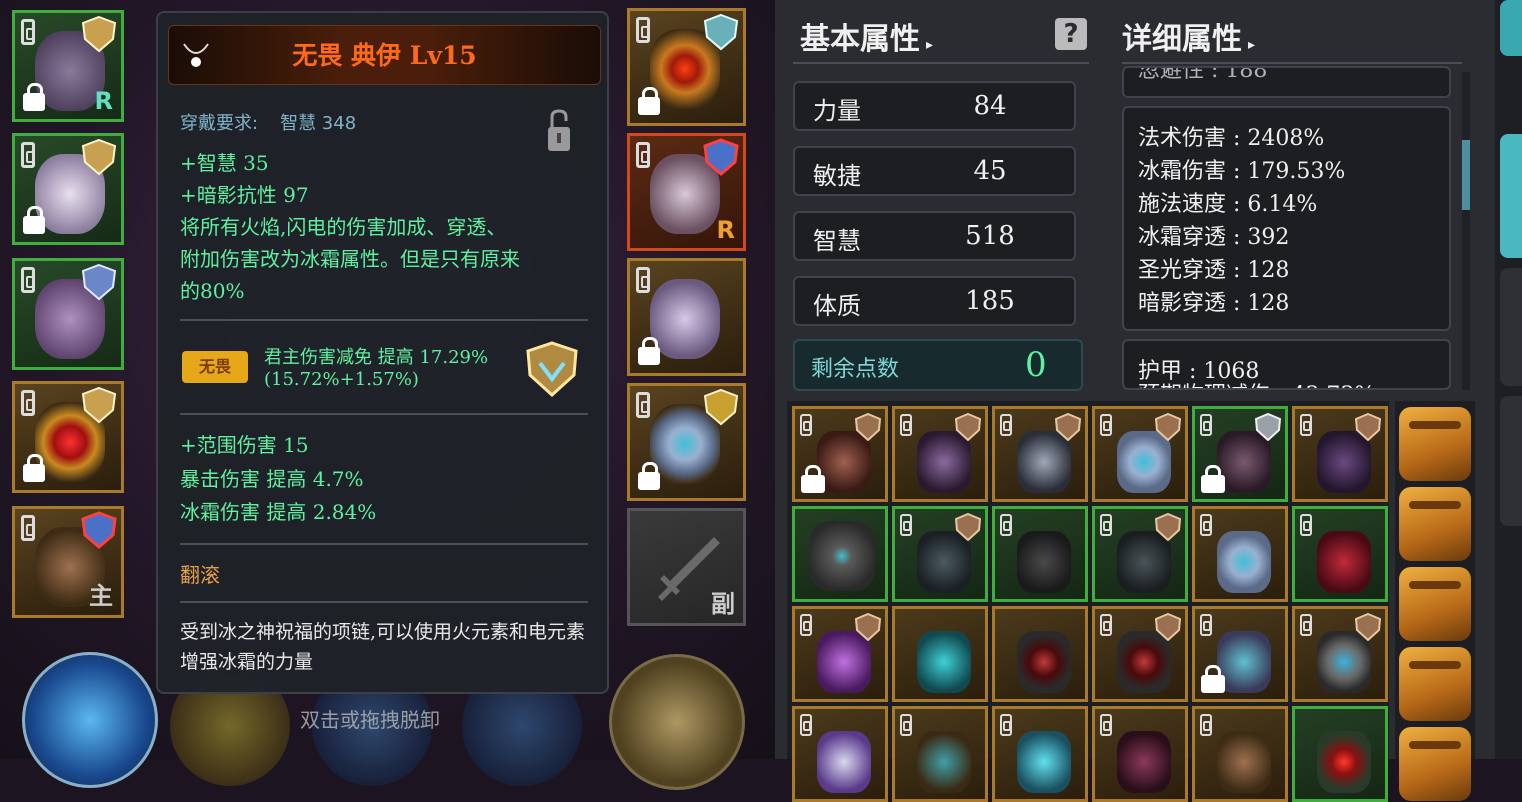 The image size is (1522, 802). What do you see at coordinates (934, 236) in the screenshot?
I see `stat-row-wisdom: 智慧 518` at bounding box center [934, 236].